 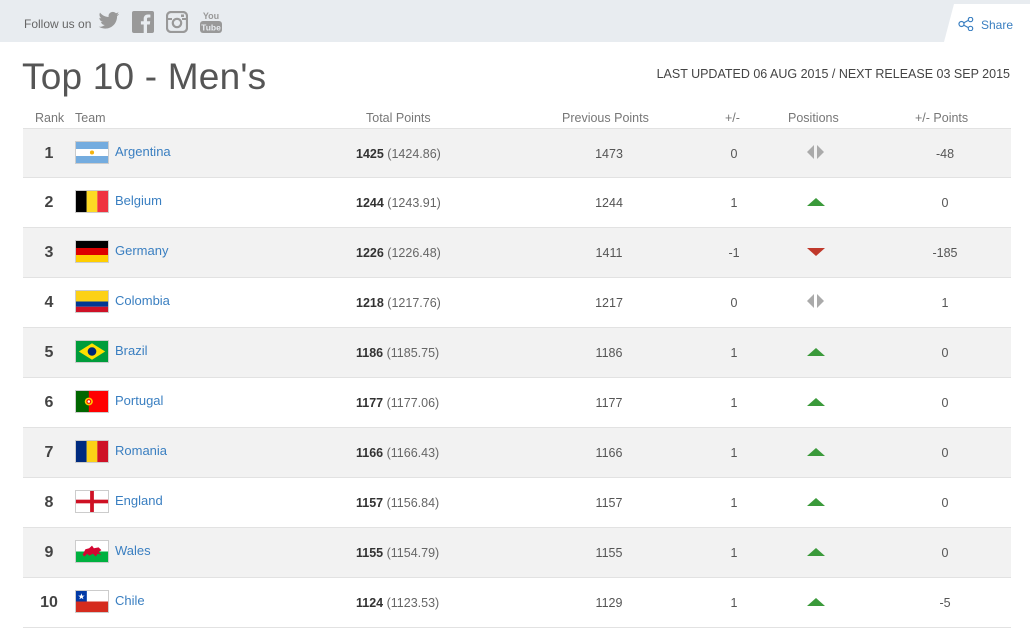 I want to click on total-points-value: 1226, so click(x=370, y=253).